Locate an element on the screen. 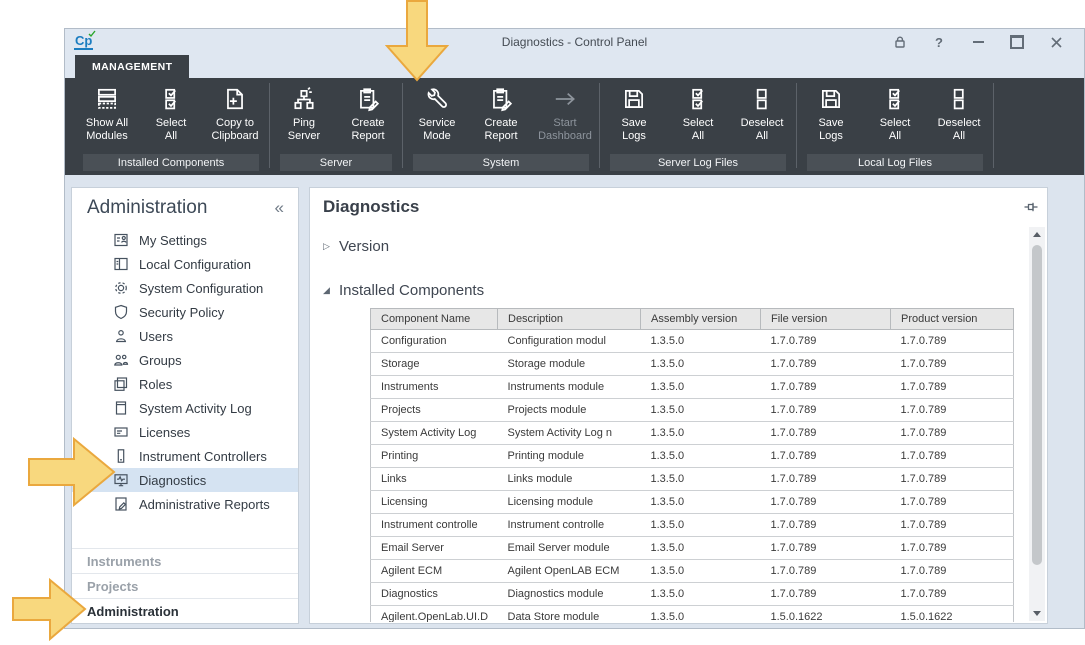  create-report-icon is located at coordinates (368, 99).